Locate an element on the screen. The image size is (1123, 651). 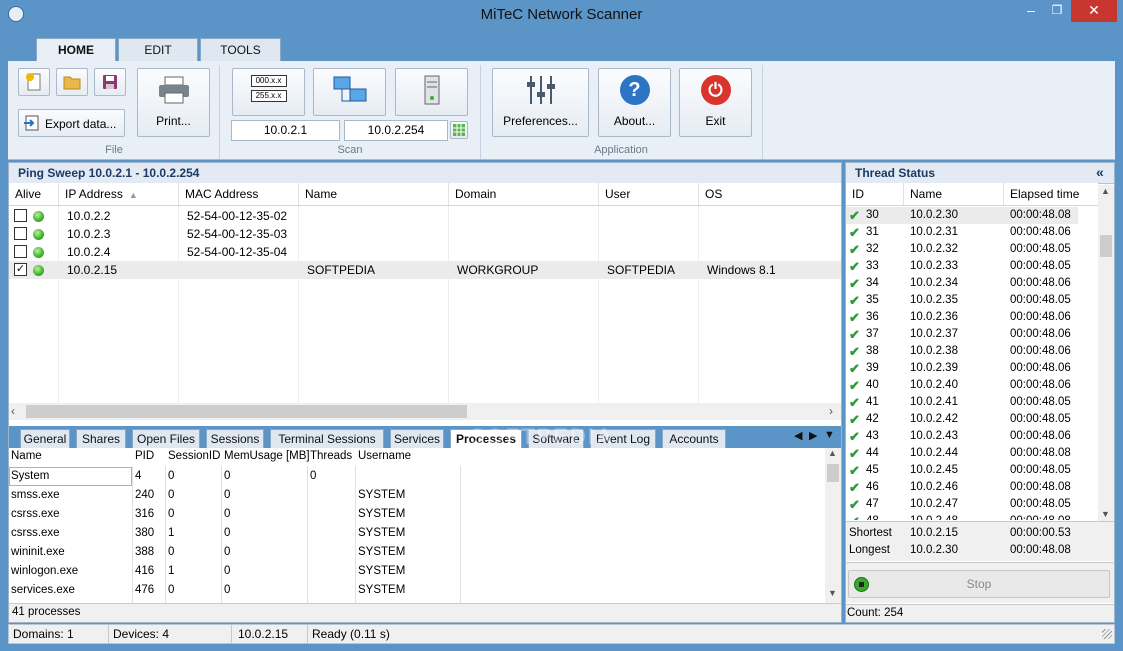
thread-row: ✔ 32 10.0.2.32 00:00:48.05 is located at coordinates (962, 249).